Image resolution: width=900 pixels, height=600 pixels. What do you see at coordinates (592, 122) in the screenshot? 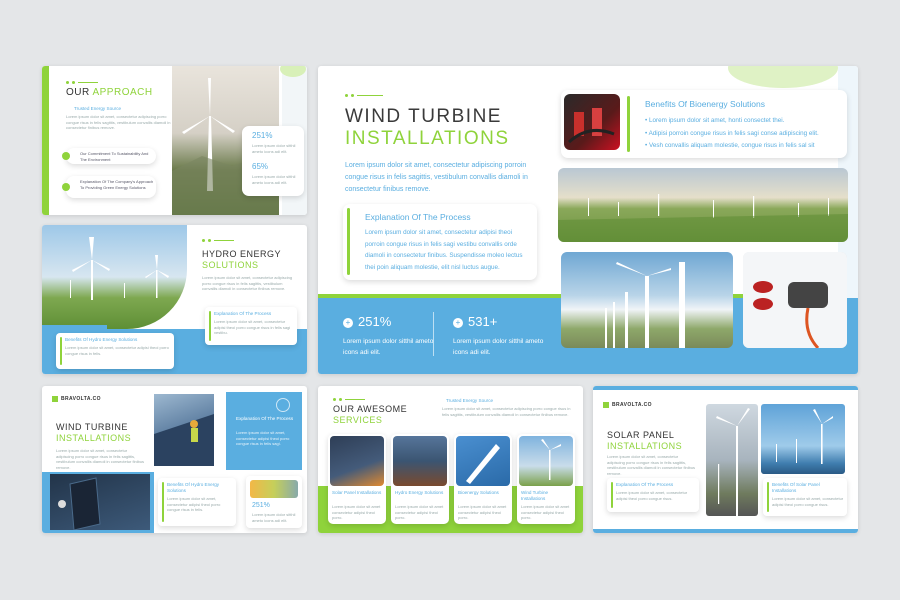
I see `battery-cable-photo` at bounding box center [592, 122].